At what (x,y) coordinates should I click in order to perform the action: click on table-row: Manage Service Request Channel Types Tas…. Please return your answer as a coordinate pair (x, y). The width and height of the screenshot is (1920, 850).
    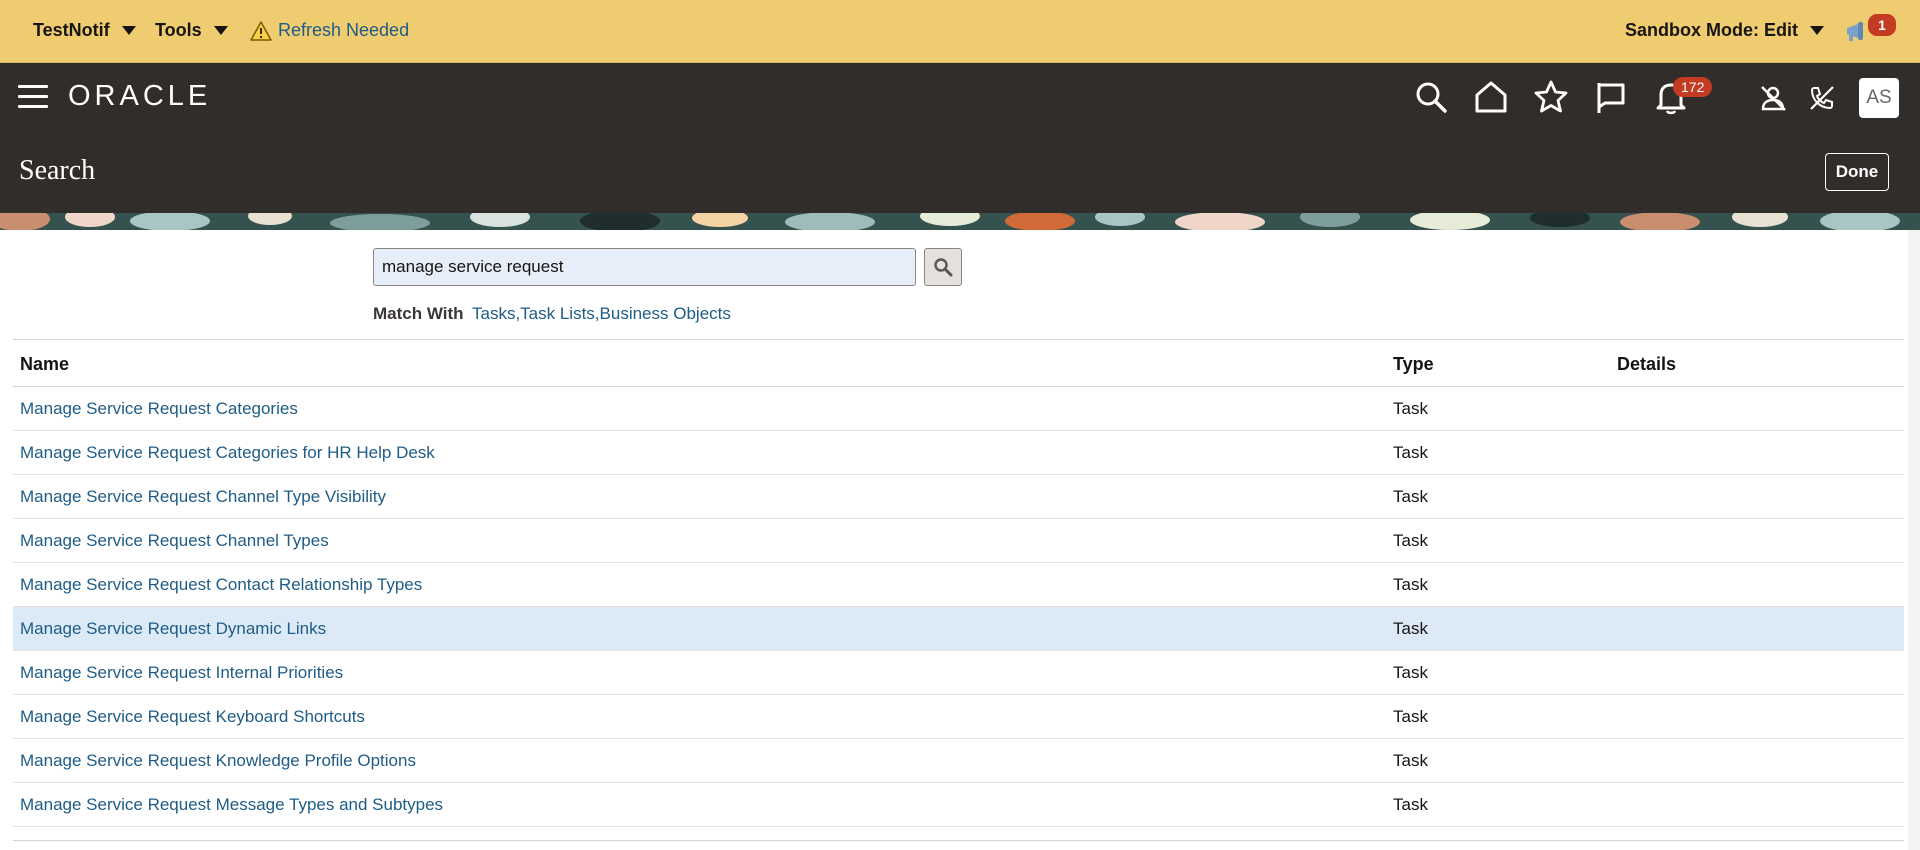
    Looking at the image, I should click on (958, 541).